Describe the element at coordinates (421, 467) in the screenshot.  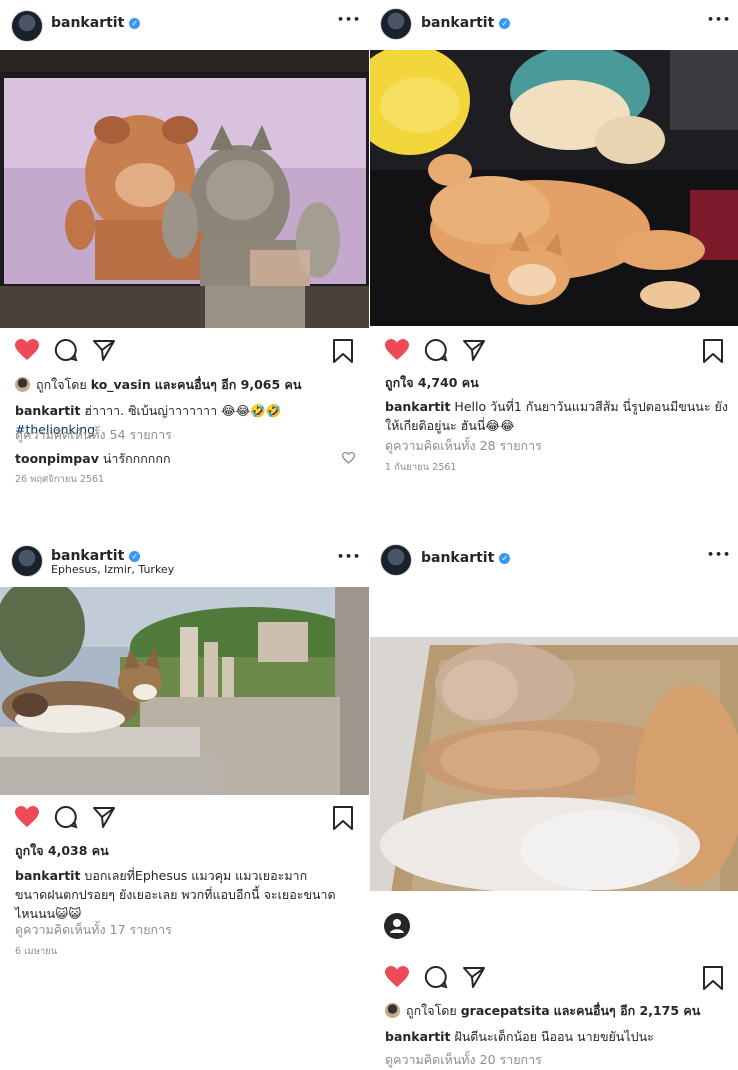
I see `post-date: 1 กันยายน 2561` at that location.